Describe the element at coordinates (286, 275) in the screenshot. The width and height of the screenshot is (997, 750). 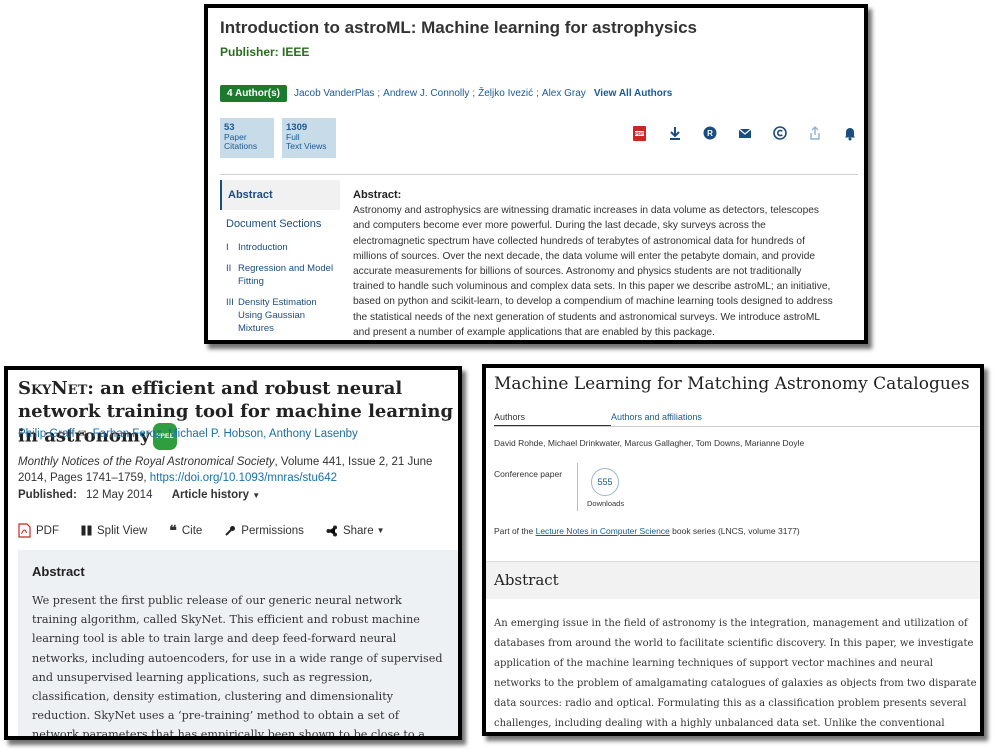
I see `section-label: Regression and Model Fitting` at that location.